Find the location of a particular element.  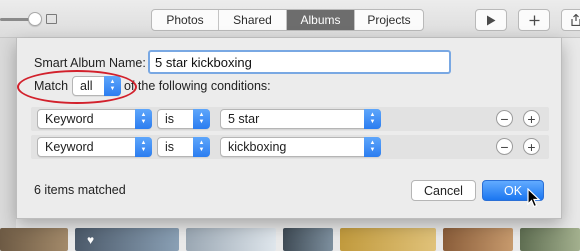

condition-value-select: kickboxing ▲ ▼ is located at coordinates (300, 147).